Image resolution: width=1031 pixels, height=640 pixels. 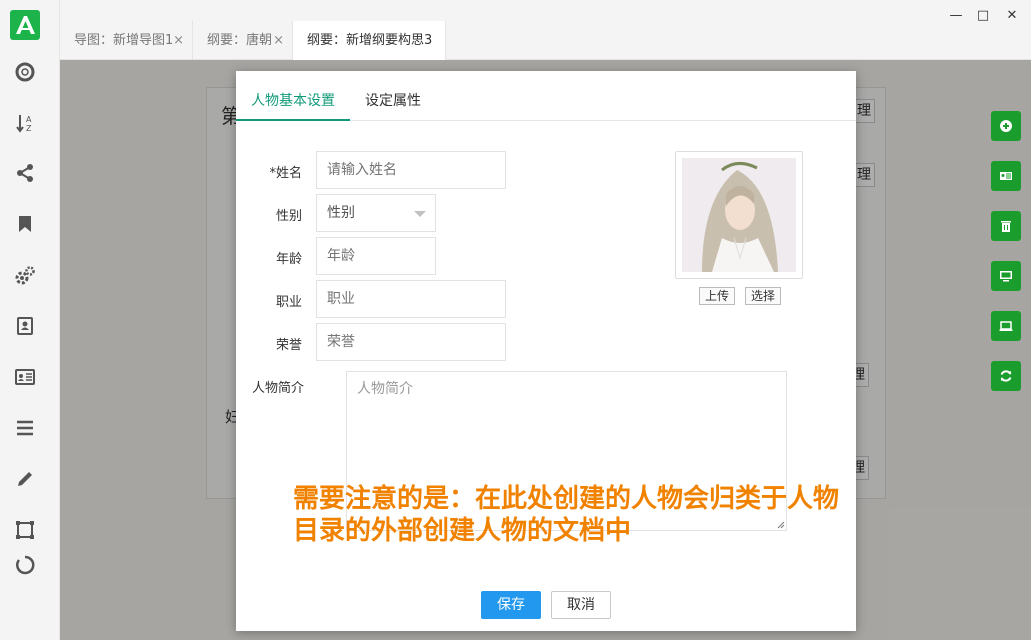 I want to click on save-button: 保存, so click(x=511, y=605).